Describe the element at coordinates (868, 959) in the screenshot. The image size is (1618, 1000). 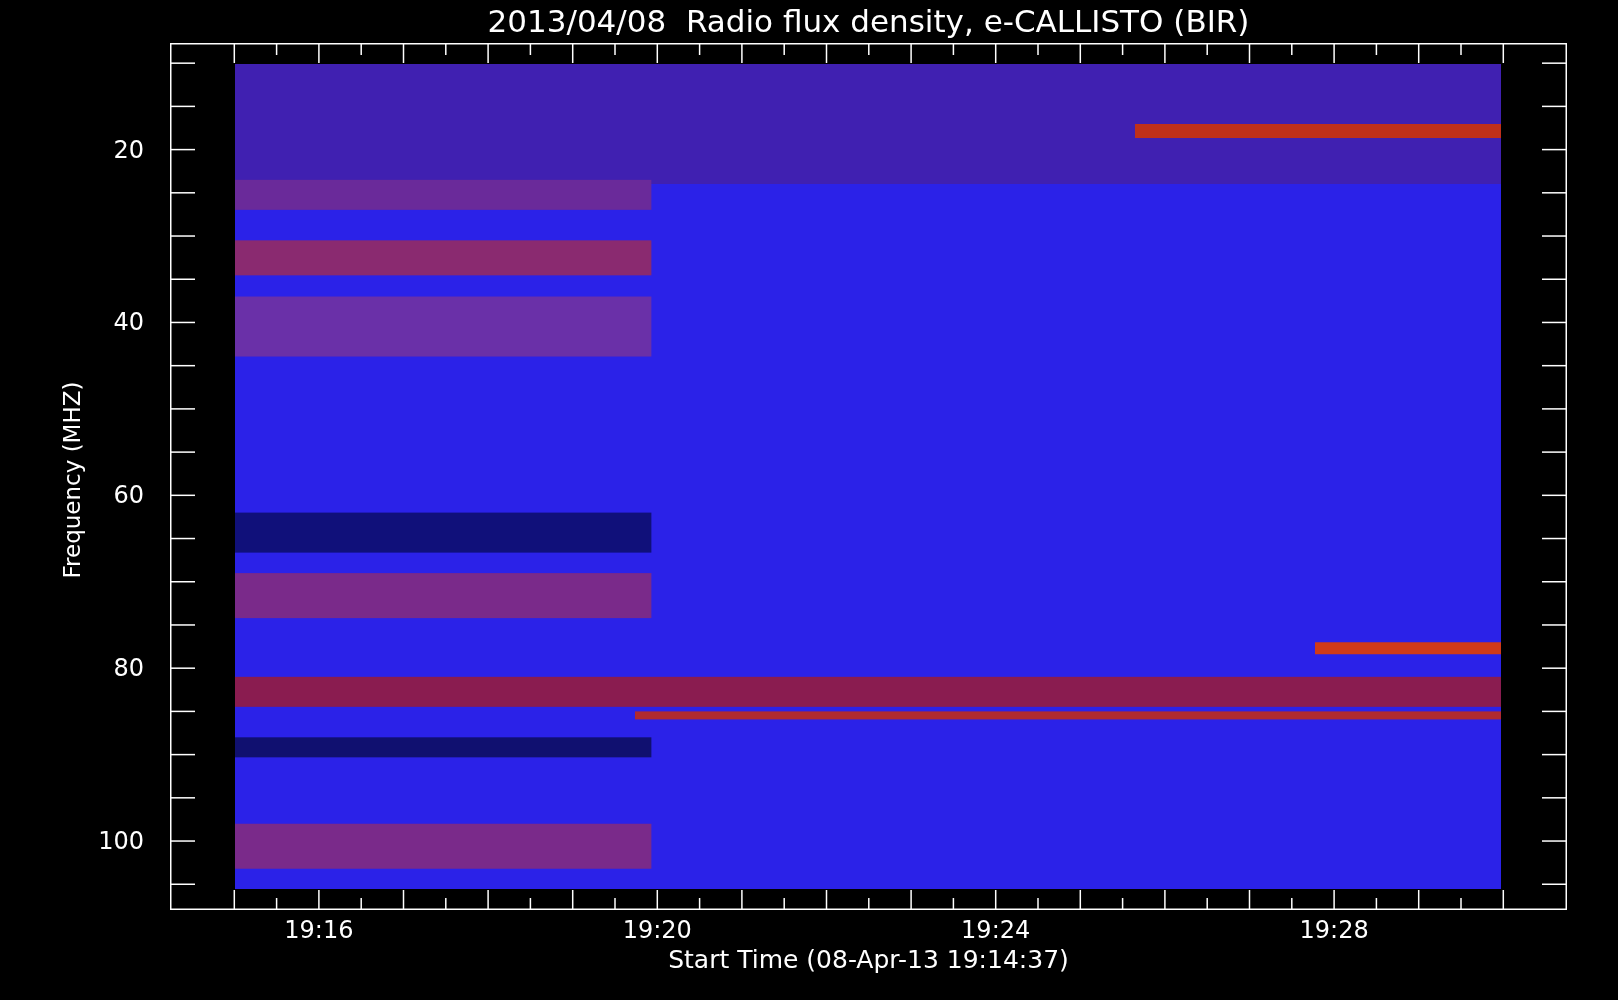
I see `axis-label: Start Time (08-Apr-13 19:14:37)` at that location.